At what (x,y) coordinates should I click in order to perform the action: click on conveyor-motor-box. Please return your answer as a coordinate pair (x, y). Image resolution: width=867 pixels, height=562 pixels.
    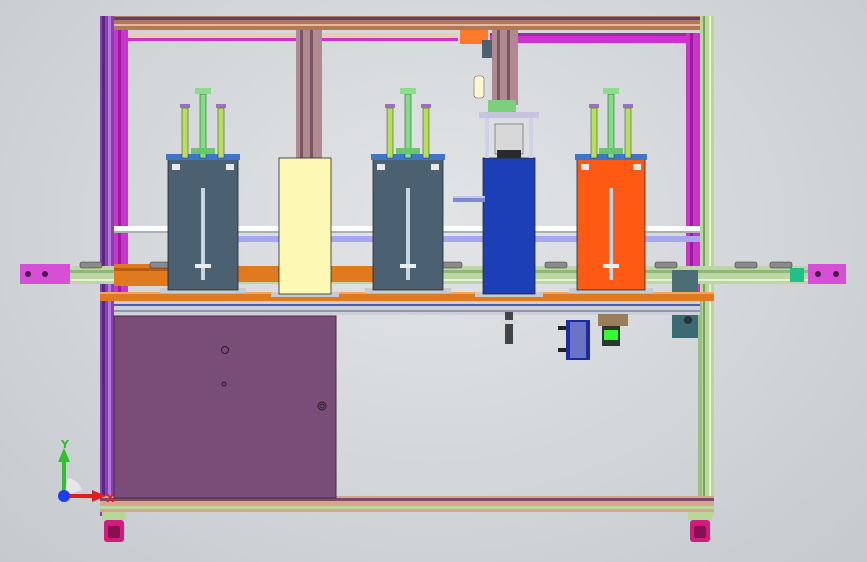
    Looking at the image, I should click on (685, 281).